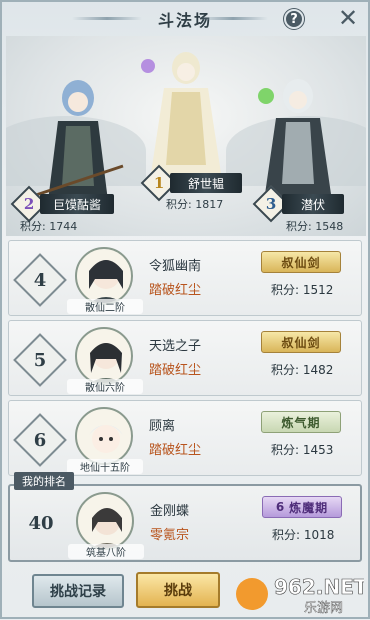 This screenshot has width=370, height=620. I want to click on close-button: ✕, so click(348, 18).